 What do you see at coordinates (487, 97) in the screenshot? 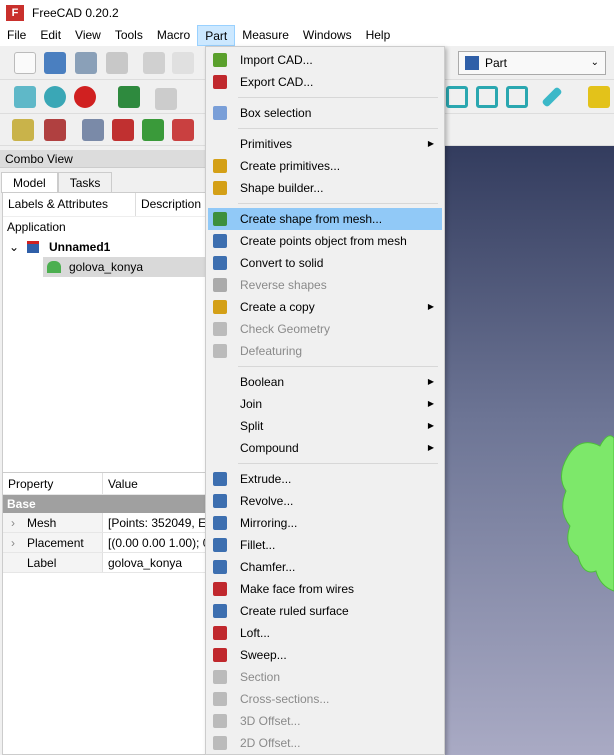
I see `view-bottom-icon` at bounding box center [487, 97].